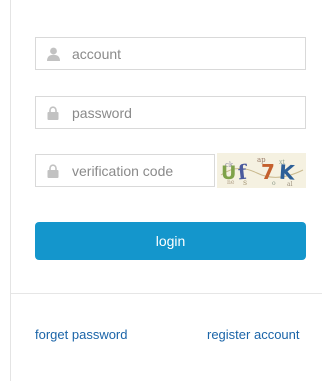 This screenshot has width=322, height=381. What do you see at coordinates (228, 173) in the screenshot?
I see `svg-text: U` at bounding box center [228, 173].